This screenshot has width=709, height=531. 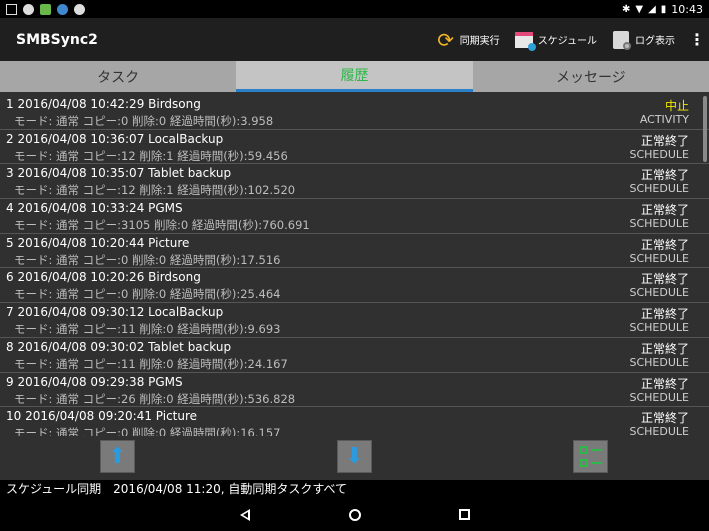 What do you see at coordinates (119, 173) in the screenshot?
I see `history-title: 3 2016/04/08 10:35:07 Tablet backup` at bounding box center [119, 173].